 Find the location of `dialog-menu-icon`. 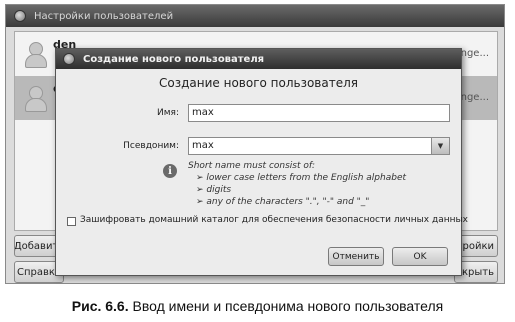

dialog-menu-icon is located at coordinates (69, 59).